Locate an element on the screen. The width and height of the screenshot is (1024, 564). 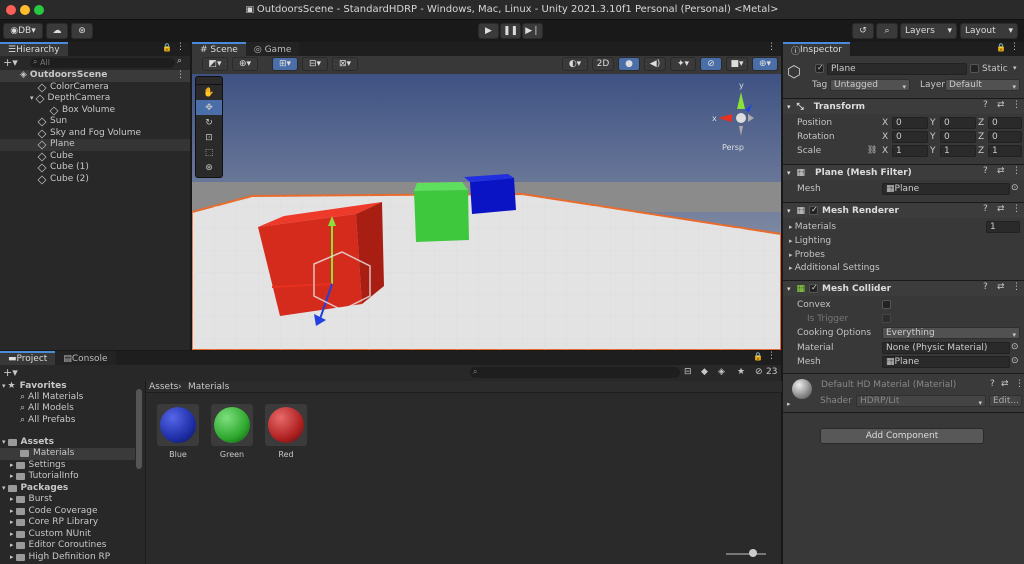
favorite-item: ⌕ All Materials is located at coordinates (51, 398).